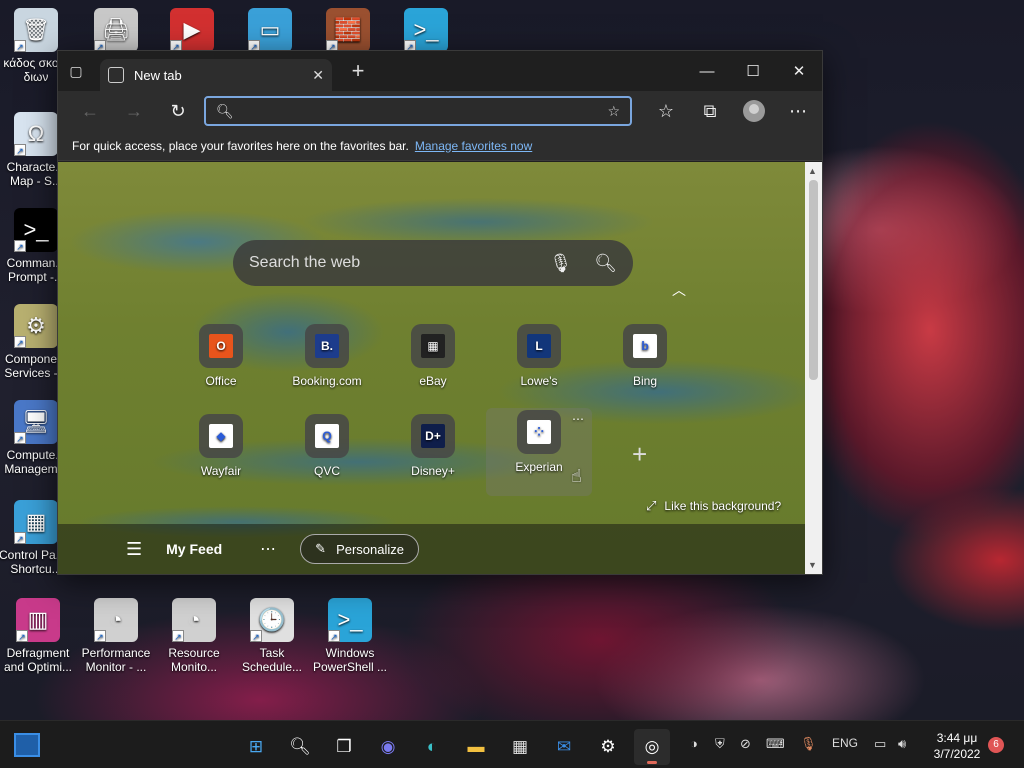  Describe the element at coordinates (666, 111) in the screenshot. I see `favorites-button: ☆` at that location.